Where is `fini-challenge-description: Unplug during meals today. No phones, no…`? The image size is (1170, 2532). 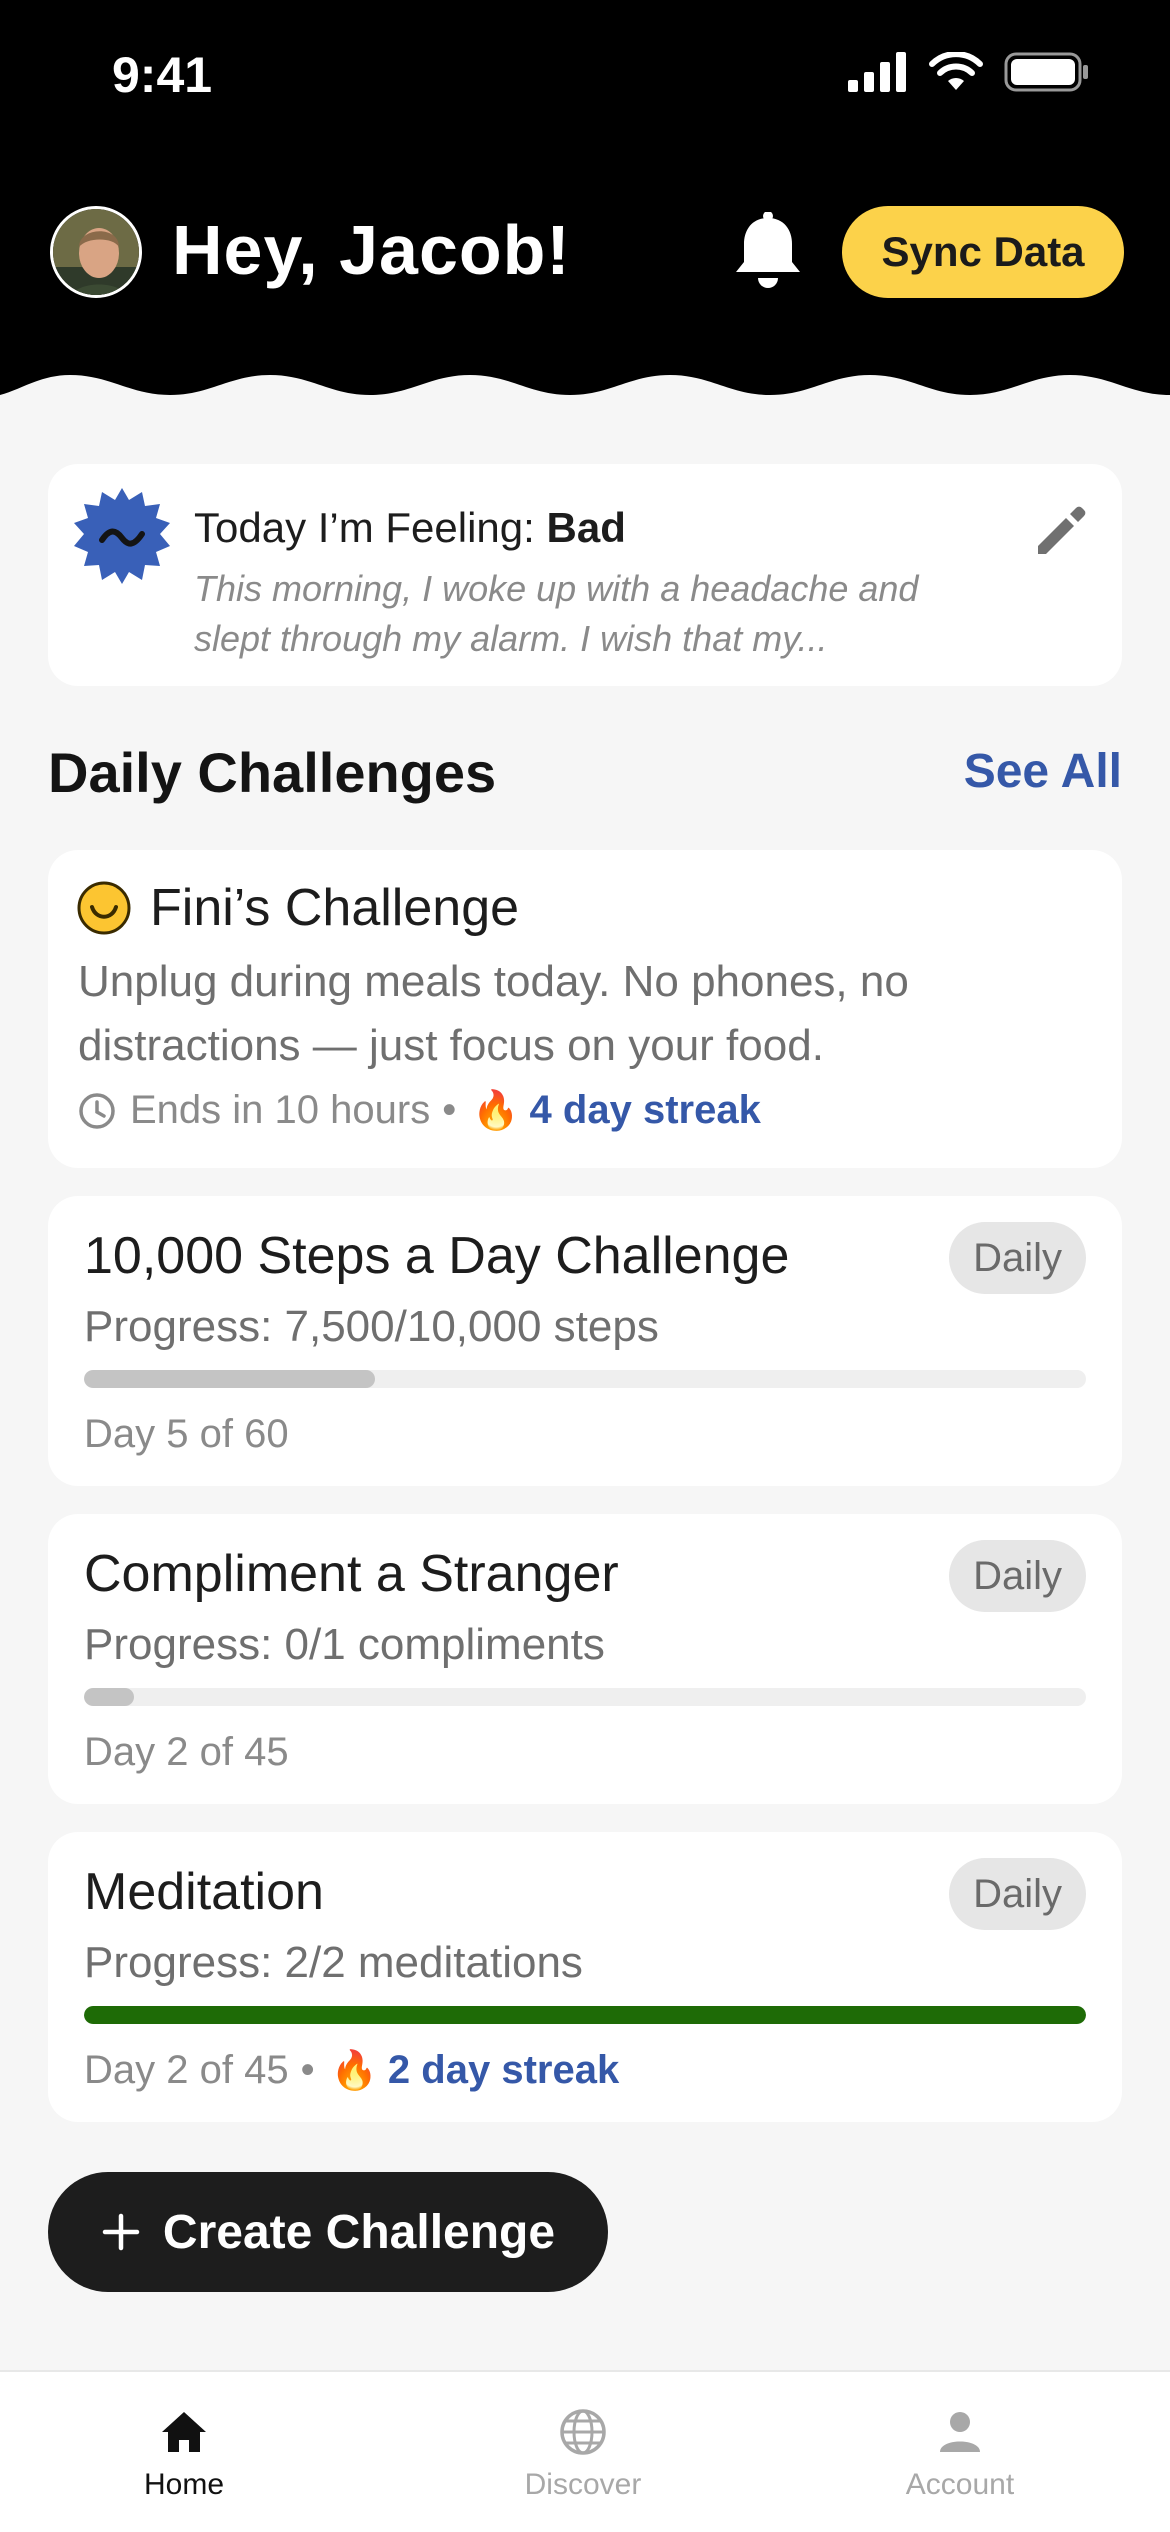 fini-challenge-description: Unplug during meals today. No phones, no… is located at coordinates (493, 1013).